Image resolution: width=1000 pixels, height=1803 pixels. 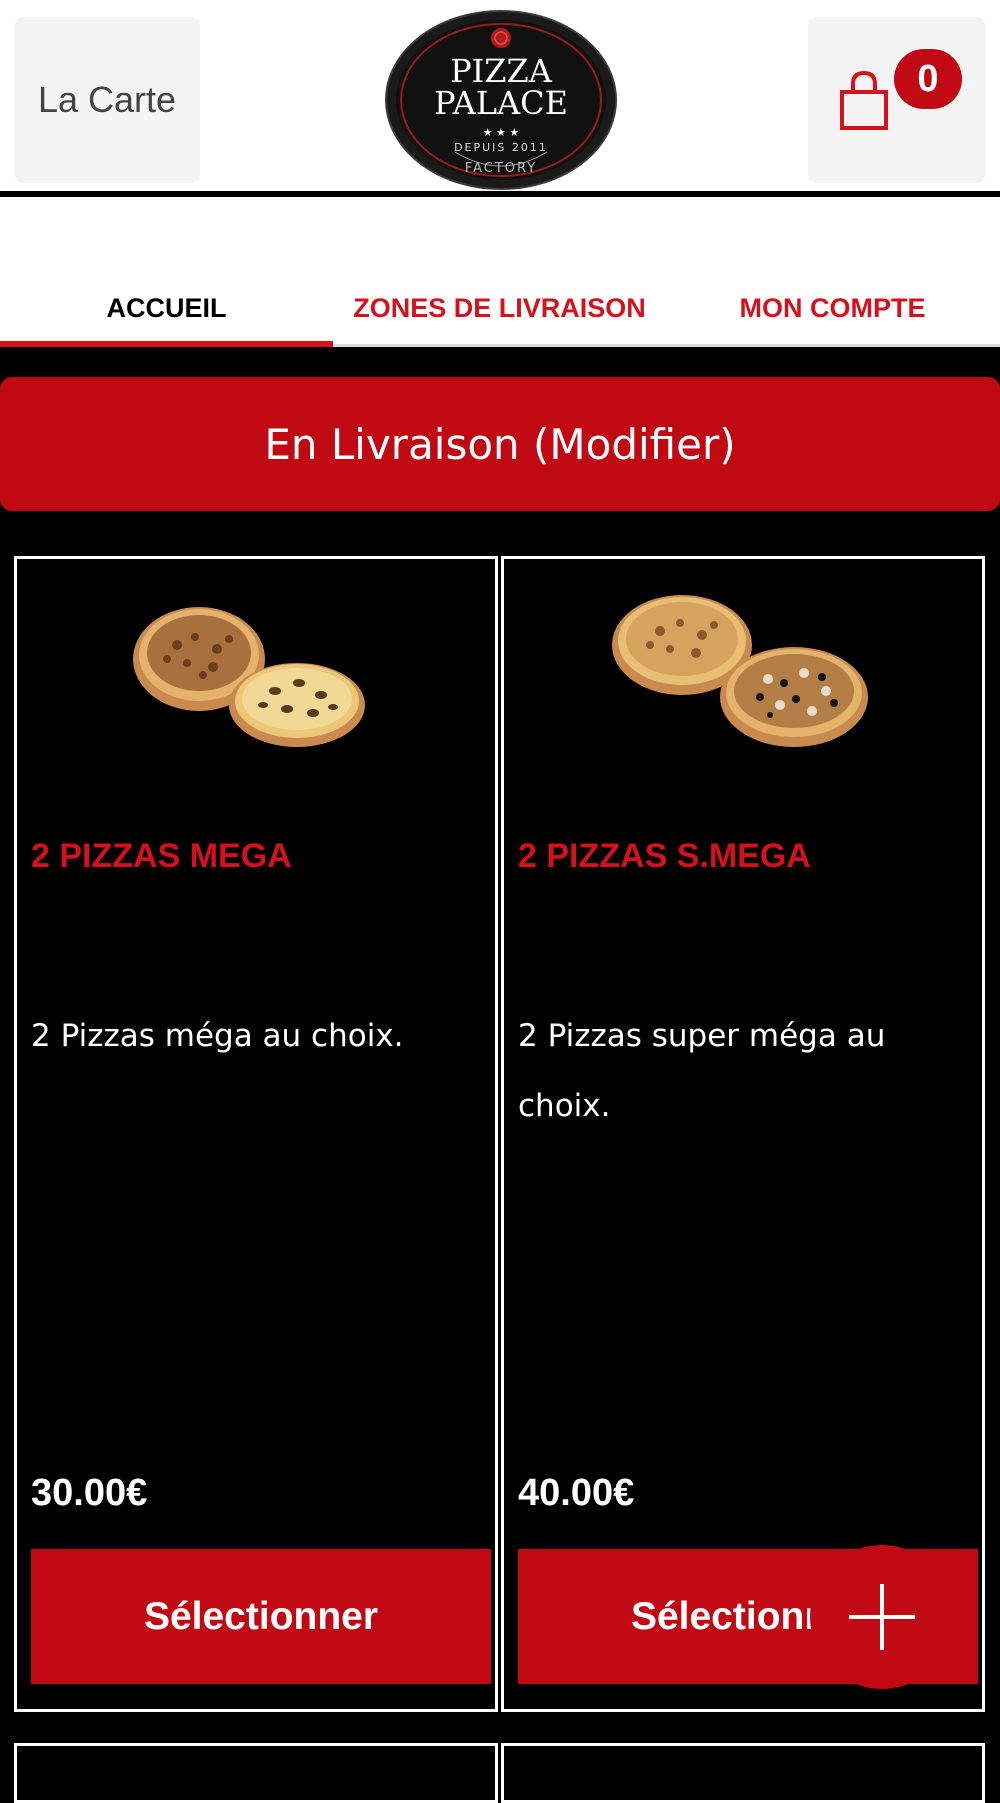 I want to click on product-description: 2 Pizzas méga au choix., so click(x=217, y=1036).